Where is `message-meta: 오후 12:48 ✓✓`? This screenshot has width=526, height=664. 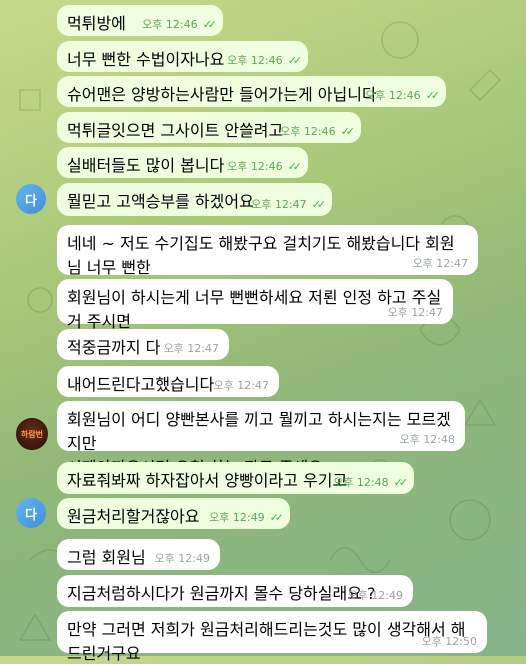
message-meta: 오후 12:48 ✓✓ is located at coordinates (371, 482).